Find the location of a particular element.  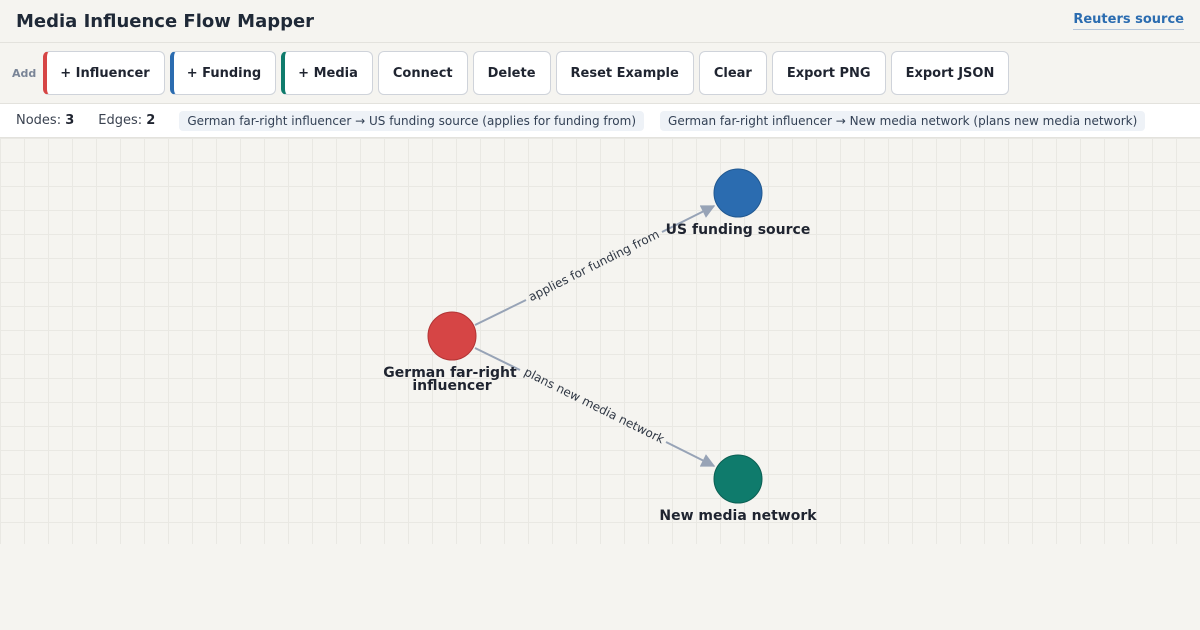

edge-label: applies for funding from is located at coordinates (593, 265).